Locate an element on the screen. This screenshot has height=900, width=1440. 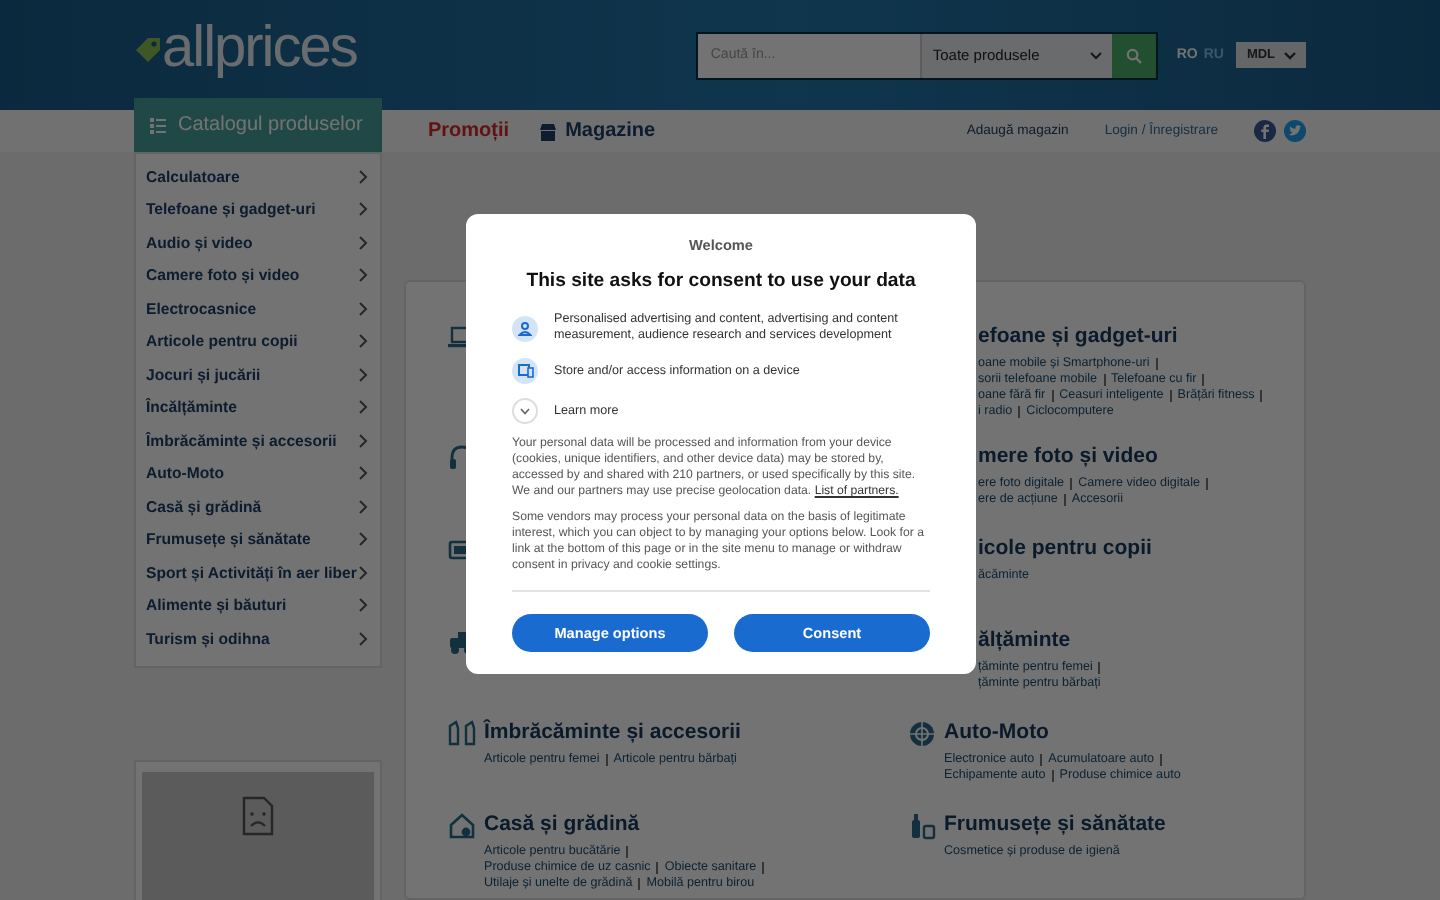
tag-icon is located at coordinates (148, 49).